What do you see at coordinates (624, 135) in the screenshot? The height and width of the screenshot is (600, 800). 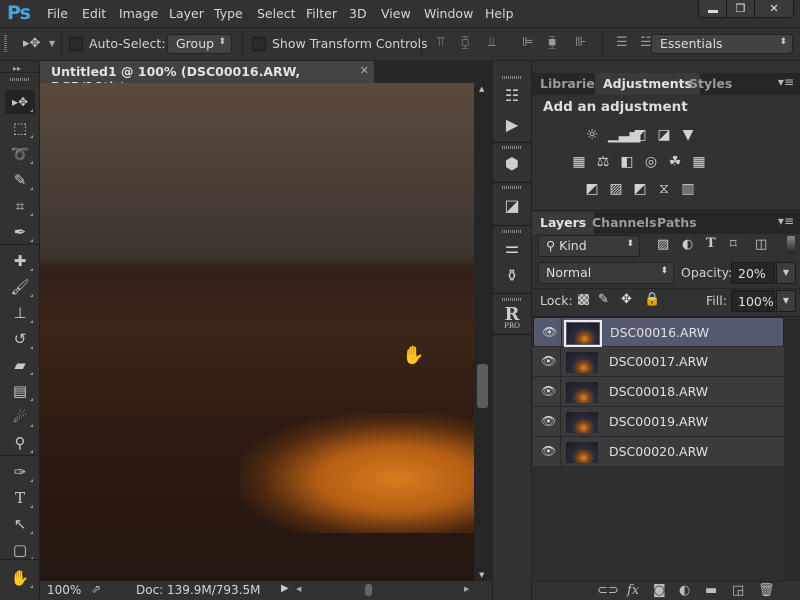 I see `levels-icon: ▁▃▅` at bounding box center [624, 135].